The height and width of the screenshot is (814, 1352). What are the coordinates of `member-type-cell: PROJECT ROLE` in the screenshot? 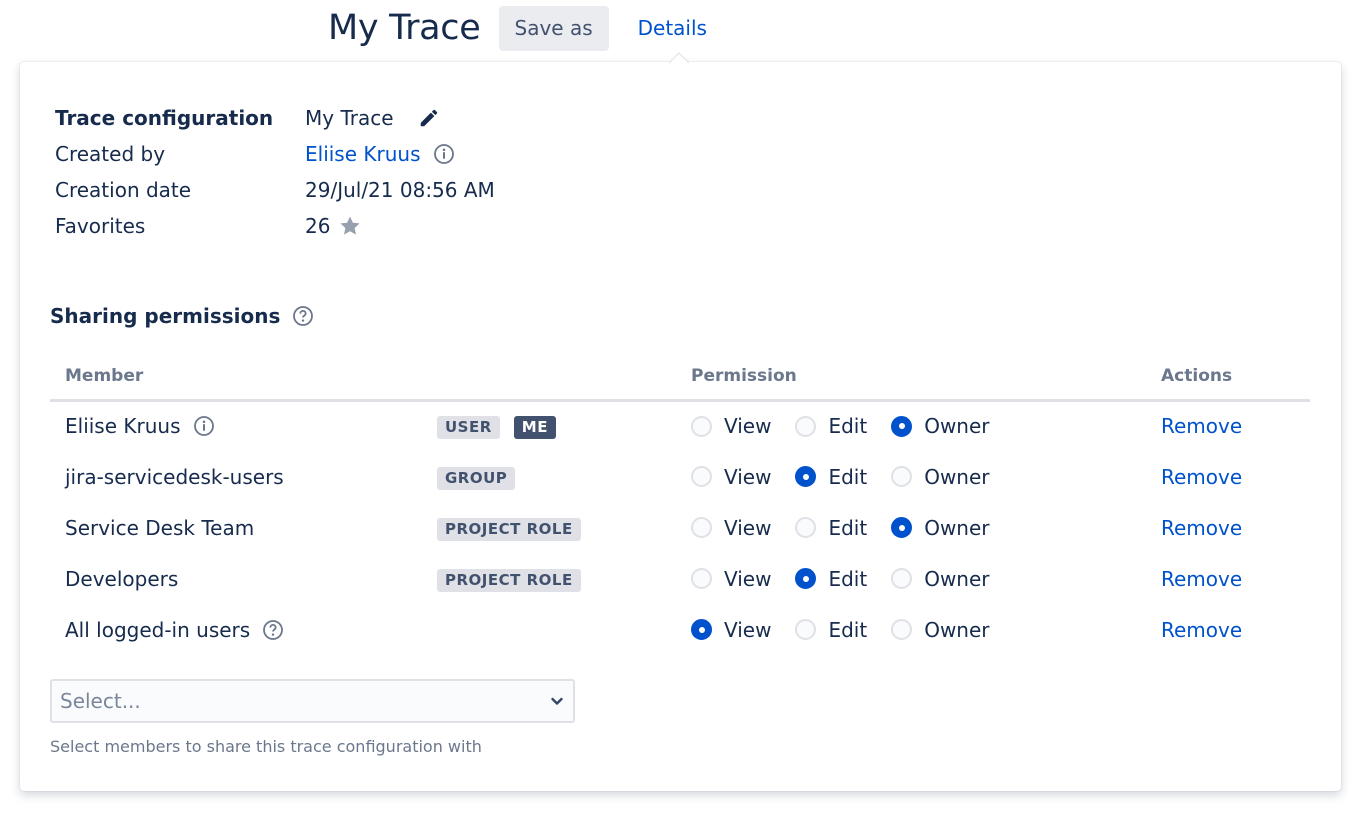 It's located at (549, 527).